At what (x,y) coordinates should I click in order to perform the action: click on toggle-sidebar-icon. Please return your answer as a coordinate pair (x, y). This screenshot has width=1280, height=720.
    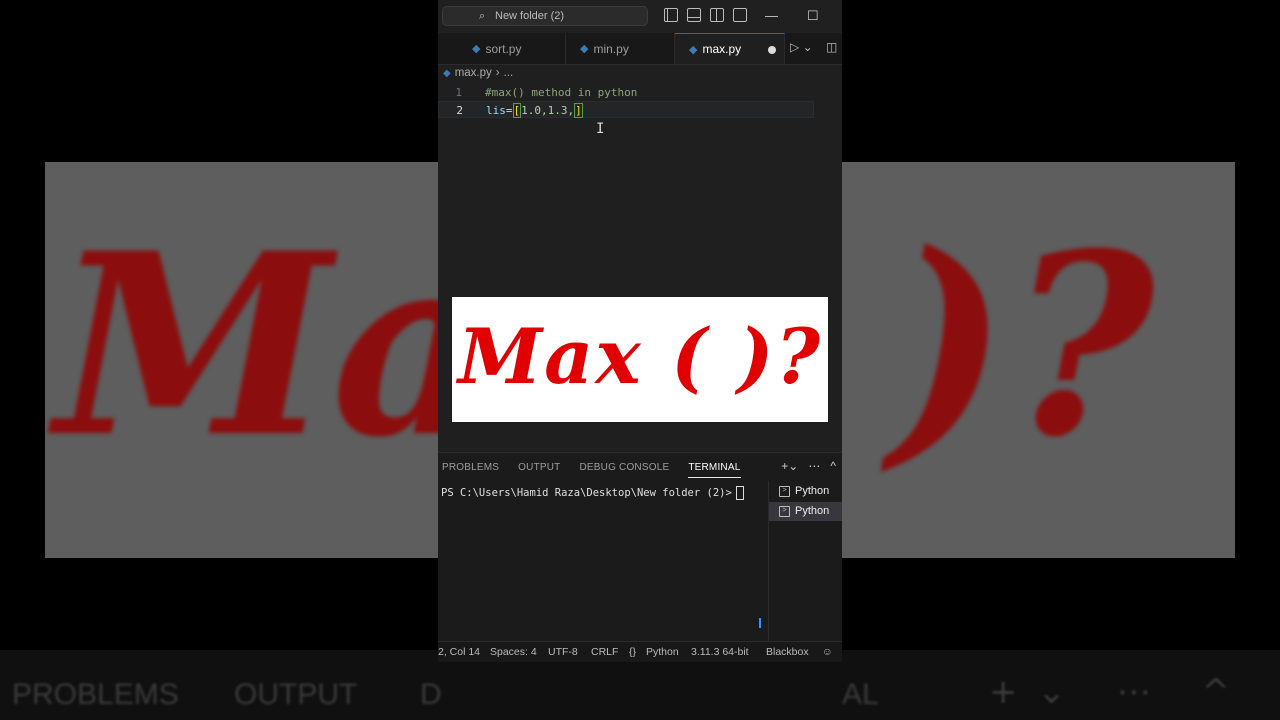
    Looking at the image, I should click on (671, 15).